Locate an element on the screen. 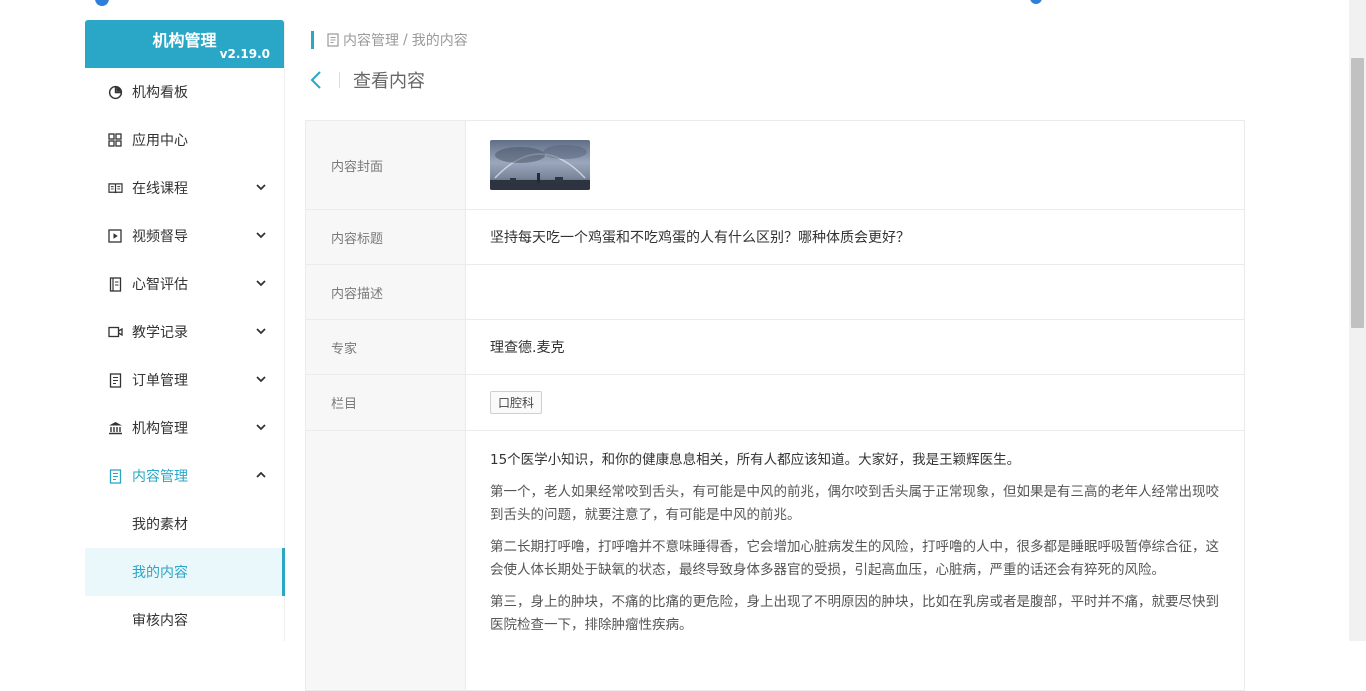  brand-version: v2.19.0 is located at coordinates (244, 54).